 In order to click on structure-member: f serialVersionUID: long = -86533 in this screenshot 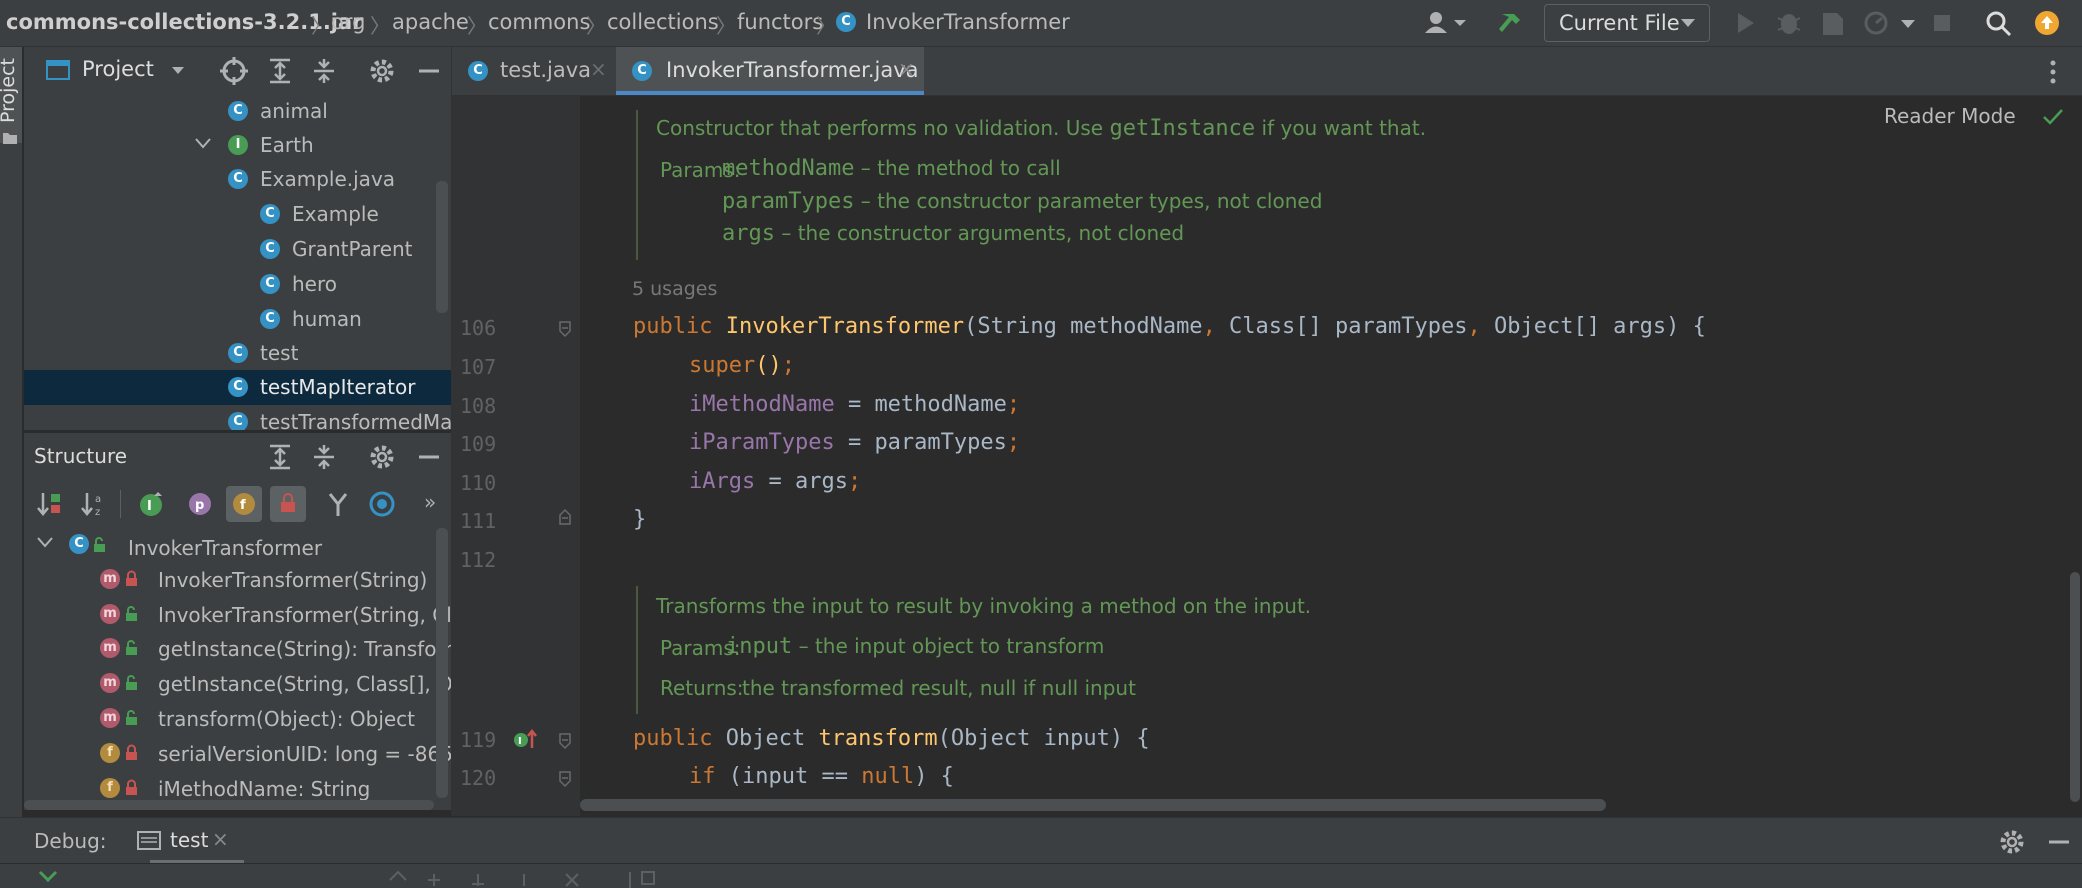, I will do `click(275, 754)`.